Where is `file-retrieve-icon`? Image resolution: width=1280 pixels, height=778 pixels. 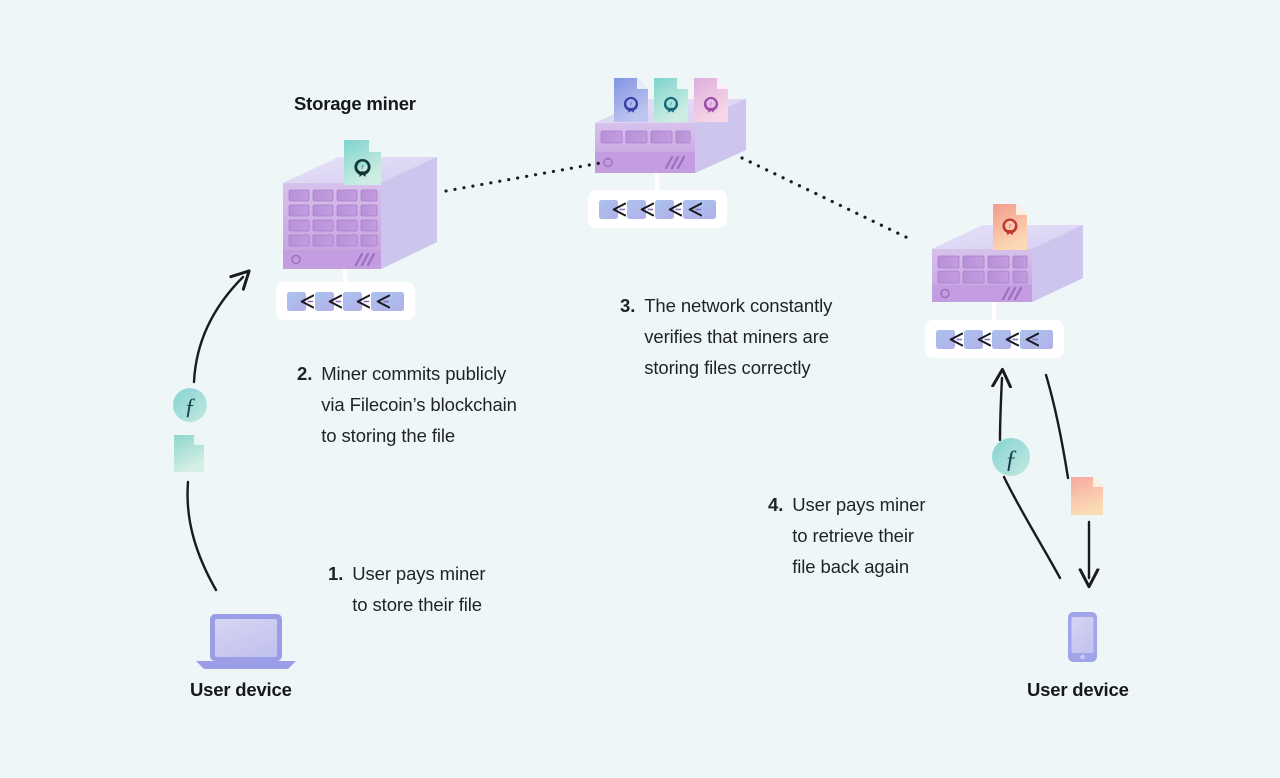 file-retrieve-icon is located at coordinates (1087, 496).